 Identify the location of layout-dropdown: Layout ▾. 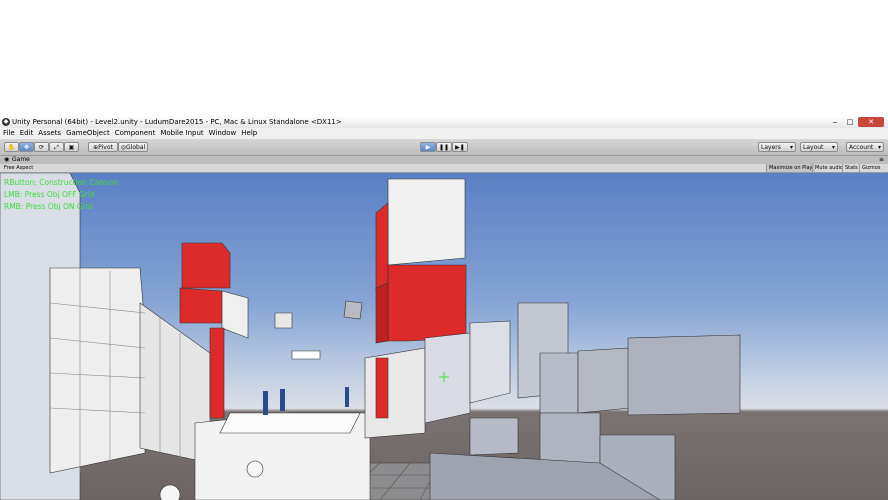
(819, 147).